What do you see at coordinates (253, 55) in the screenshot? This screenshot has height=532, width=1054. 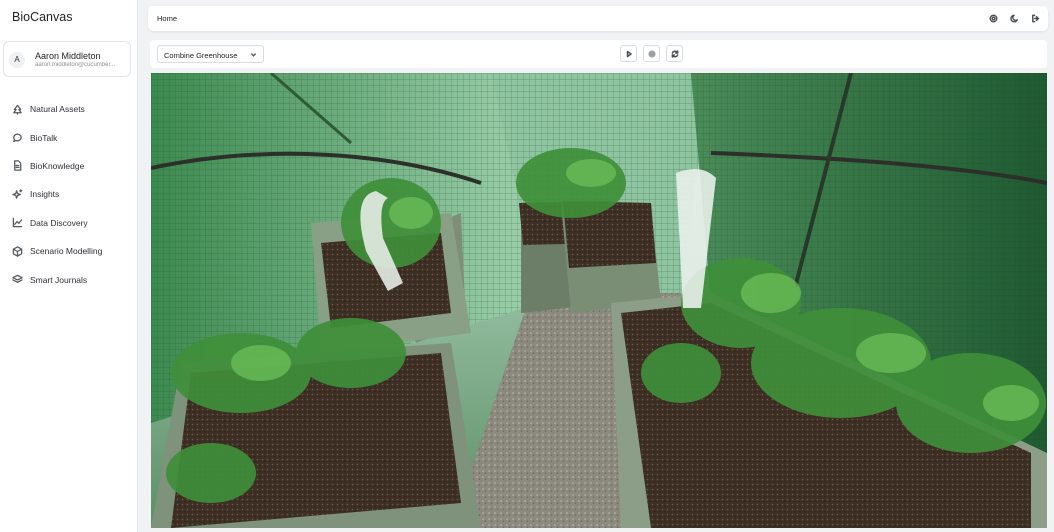 I see `chevron-down-icon` at bounding box center [253, 55].